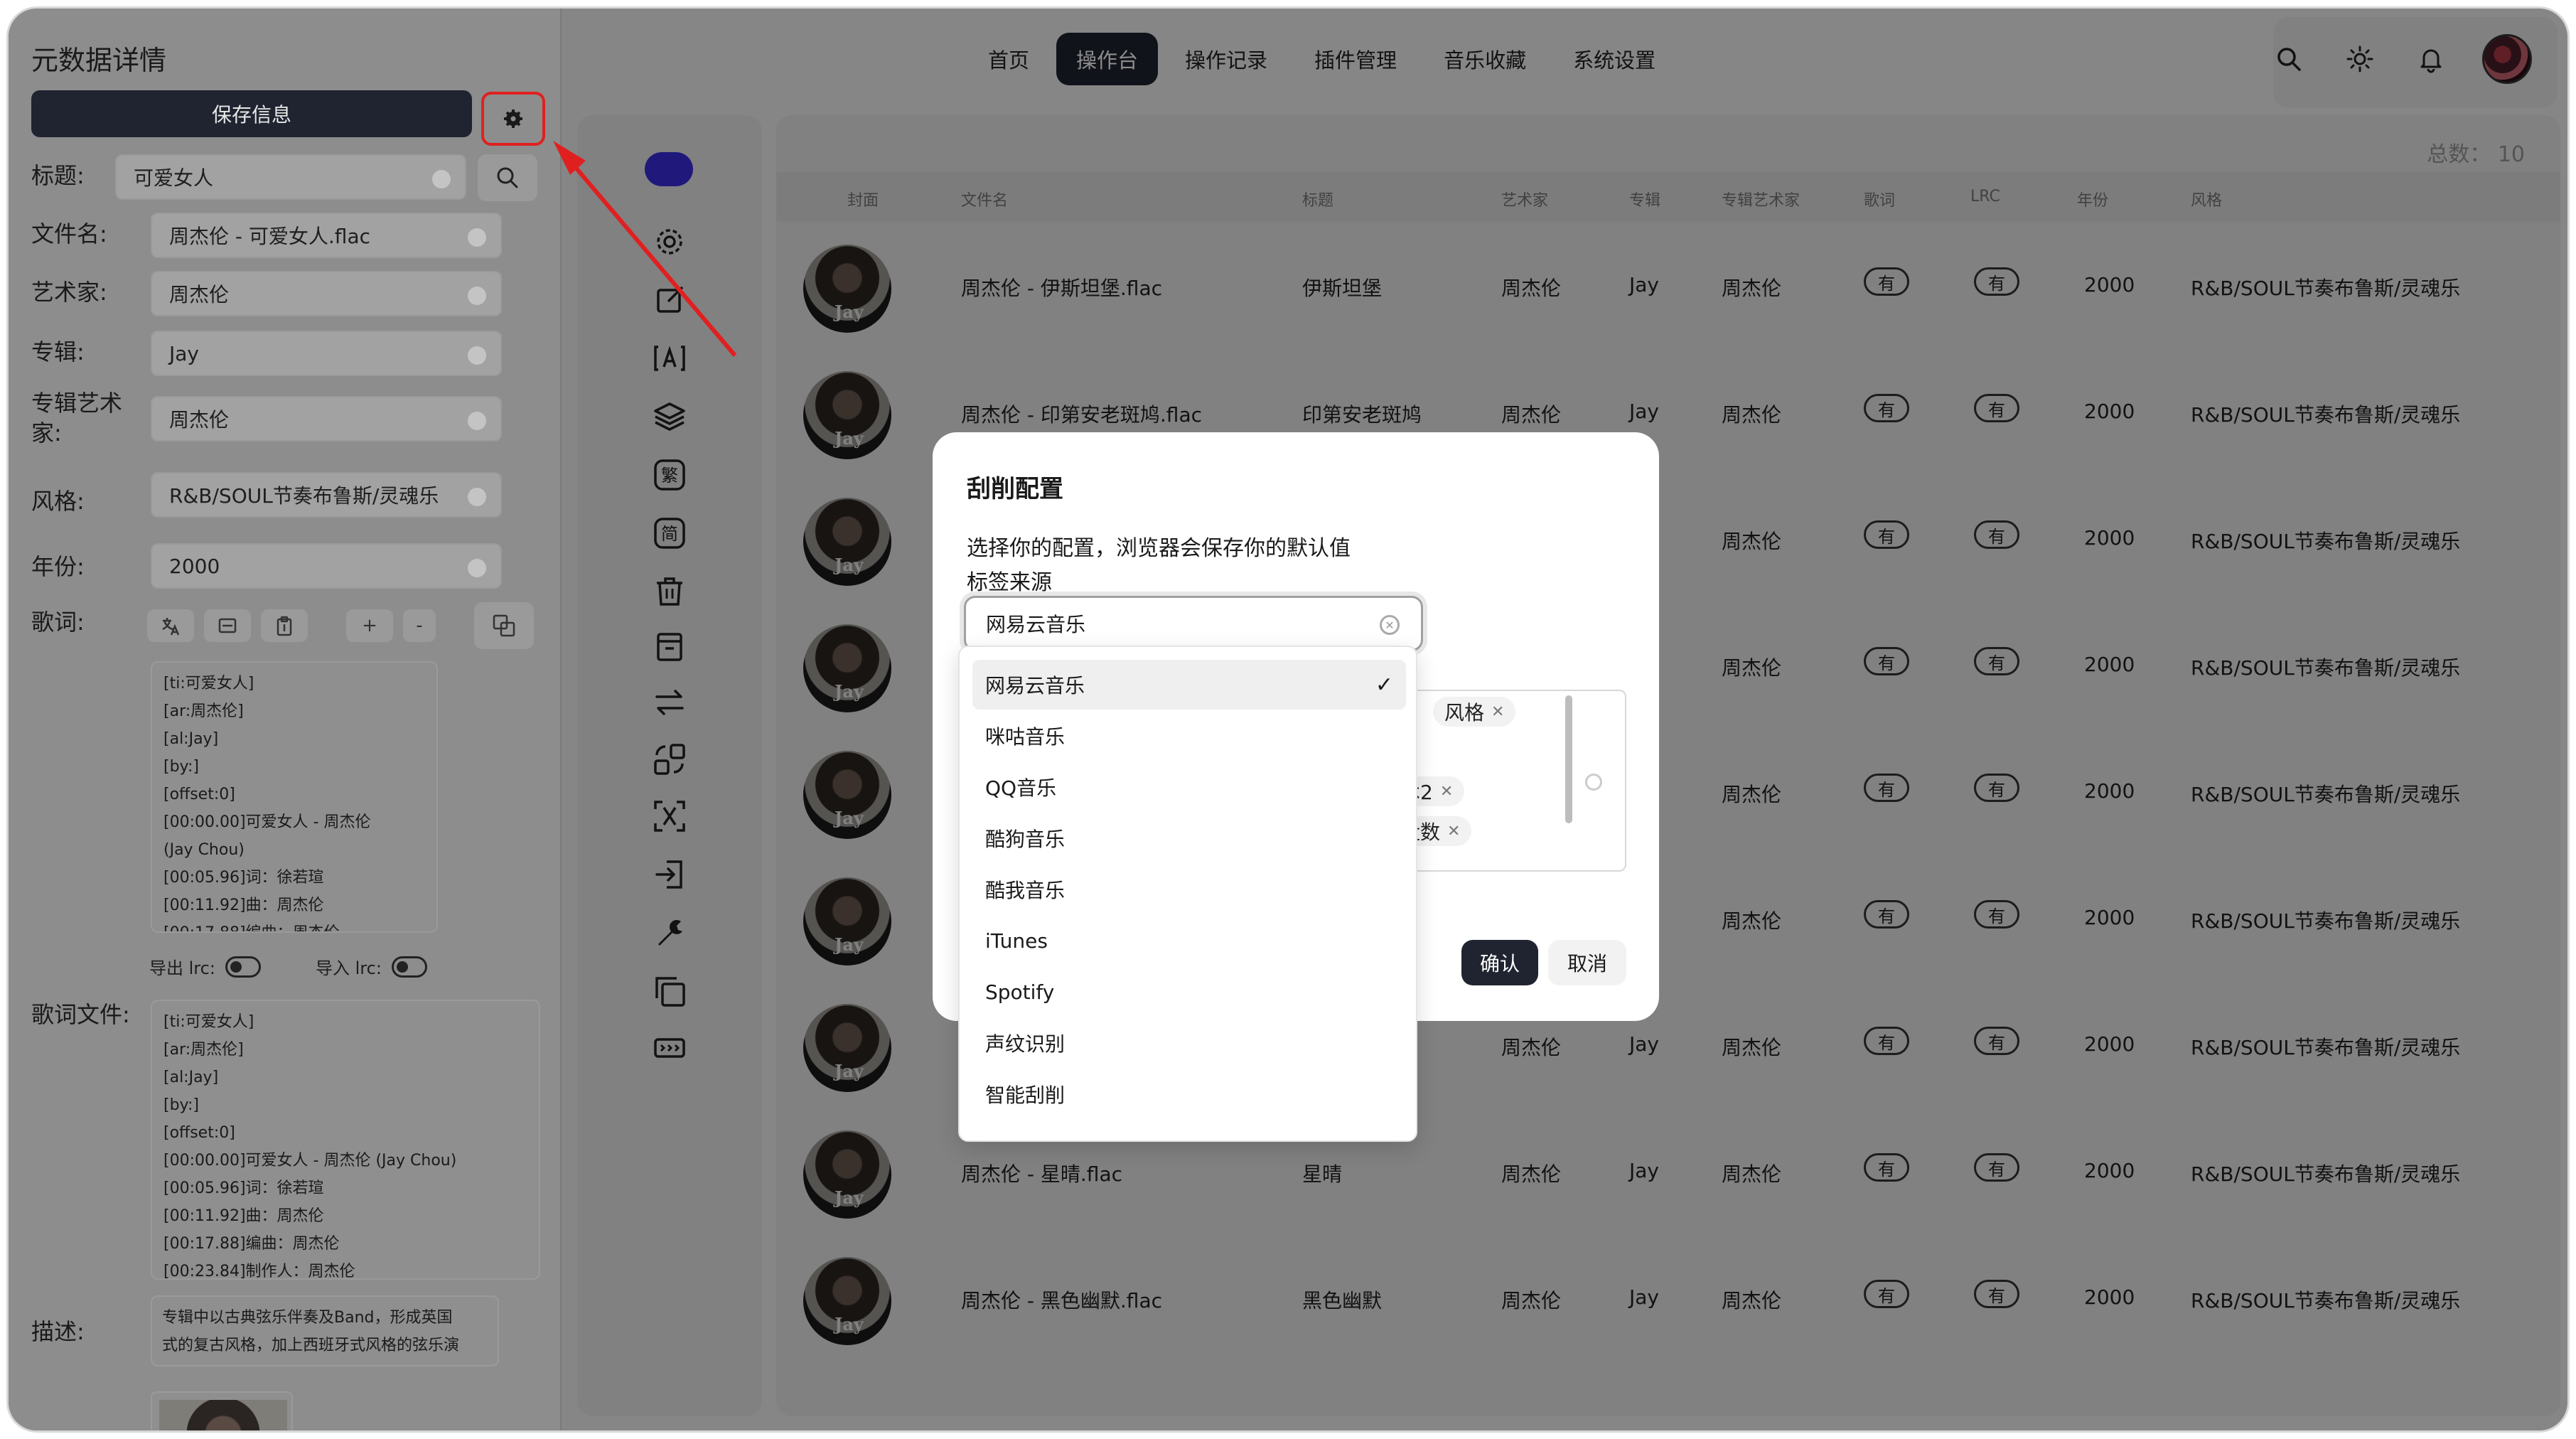 This screenshot has width=2576, height=1439. What do you see at coordinates (184, 353) in the screenshot?
I see `album-value: Jay` at bounding box center [184, 353].